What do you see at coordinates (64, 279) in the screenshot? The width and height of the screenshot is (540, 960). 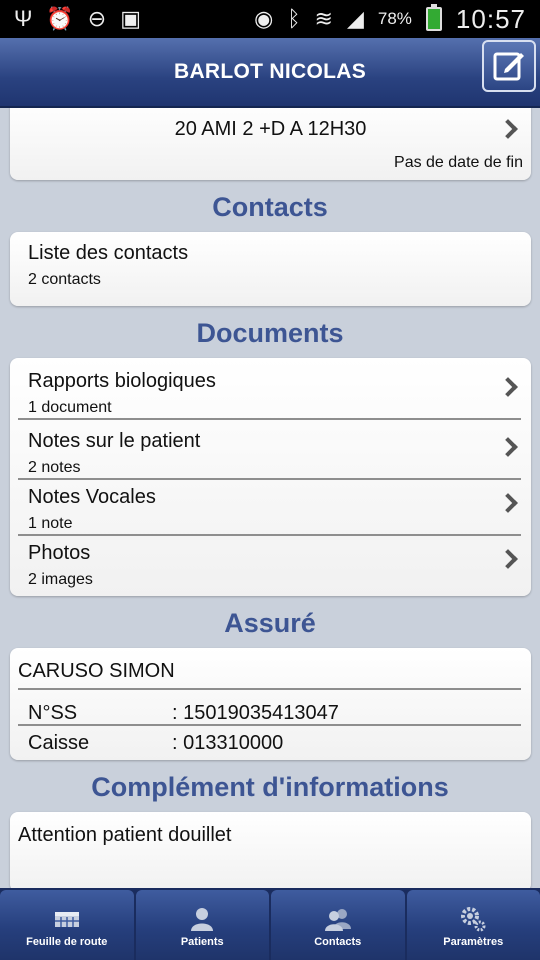 I see `list-item-subtitle: 2 contacts` at bounding box center [64, 279].